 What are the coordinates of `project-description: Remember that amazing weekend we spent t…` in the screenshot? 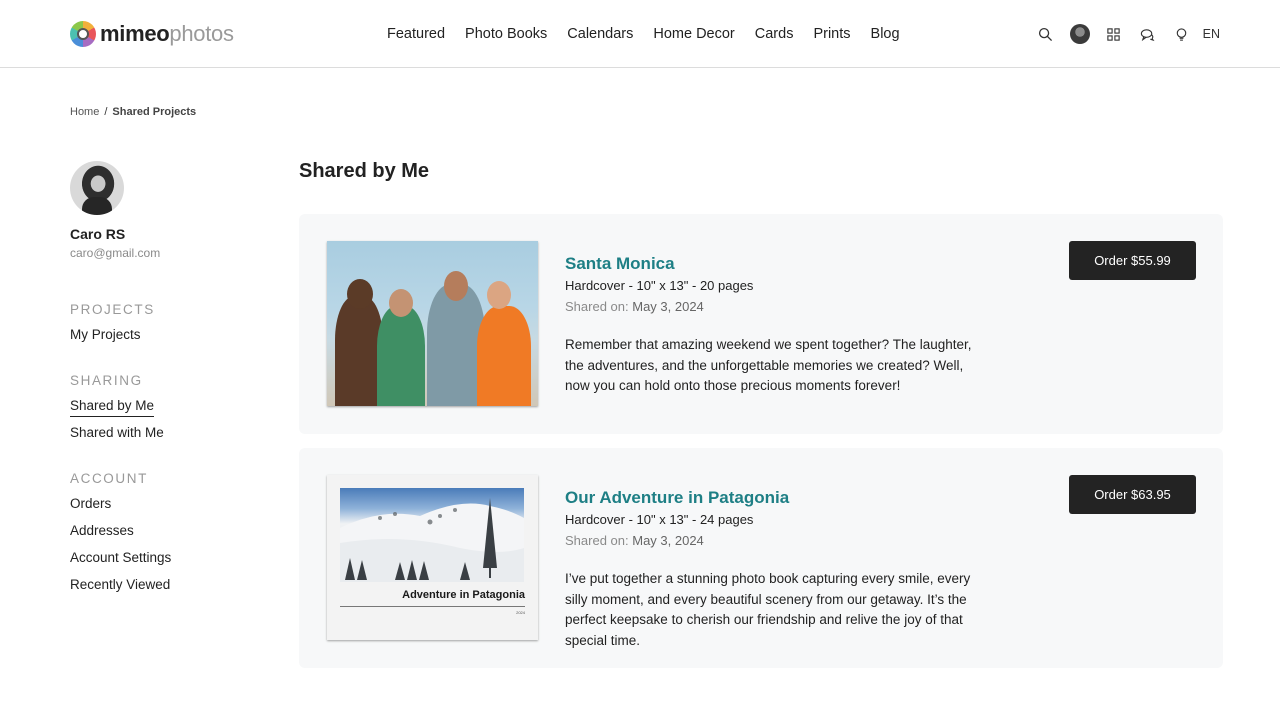 It's located at (768, 365).